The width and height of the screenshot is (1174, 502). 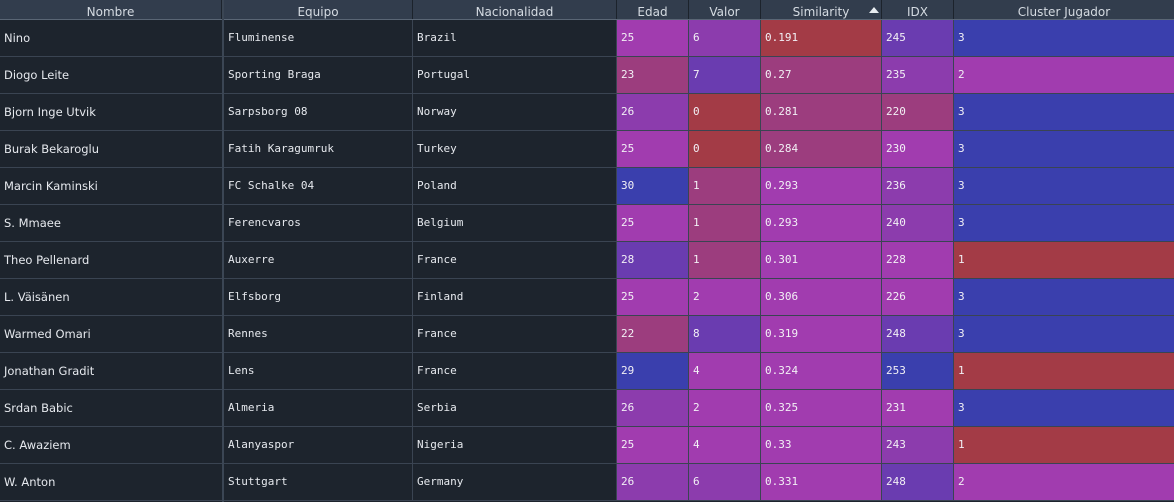 I want to click on cell-equipo: Fatih Karagumruk, so click(x=318, y=149).